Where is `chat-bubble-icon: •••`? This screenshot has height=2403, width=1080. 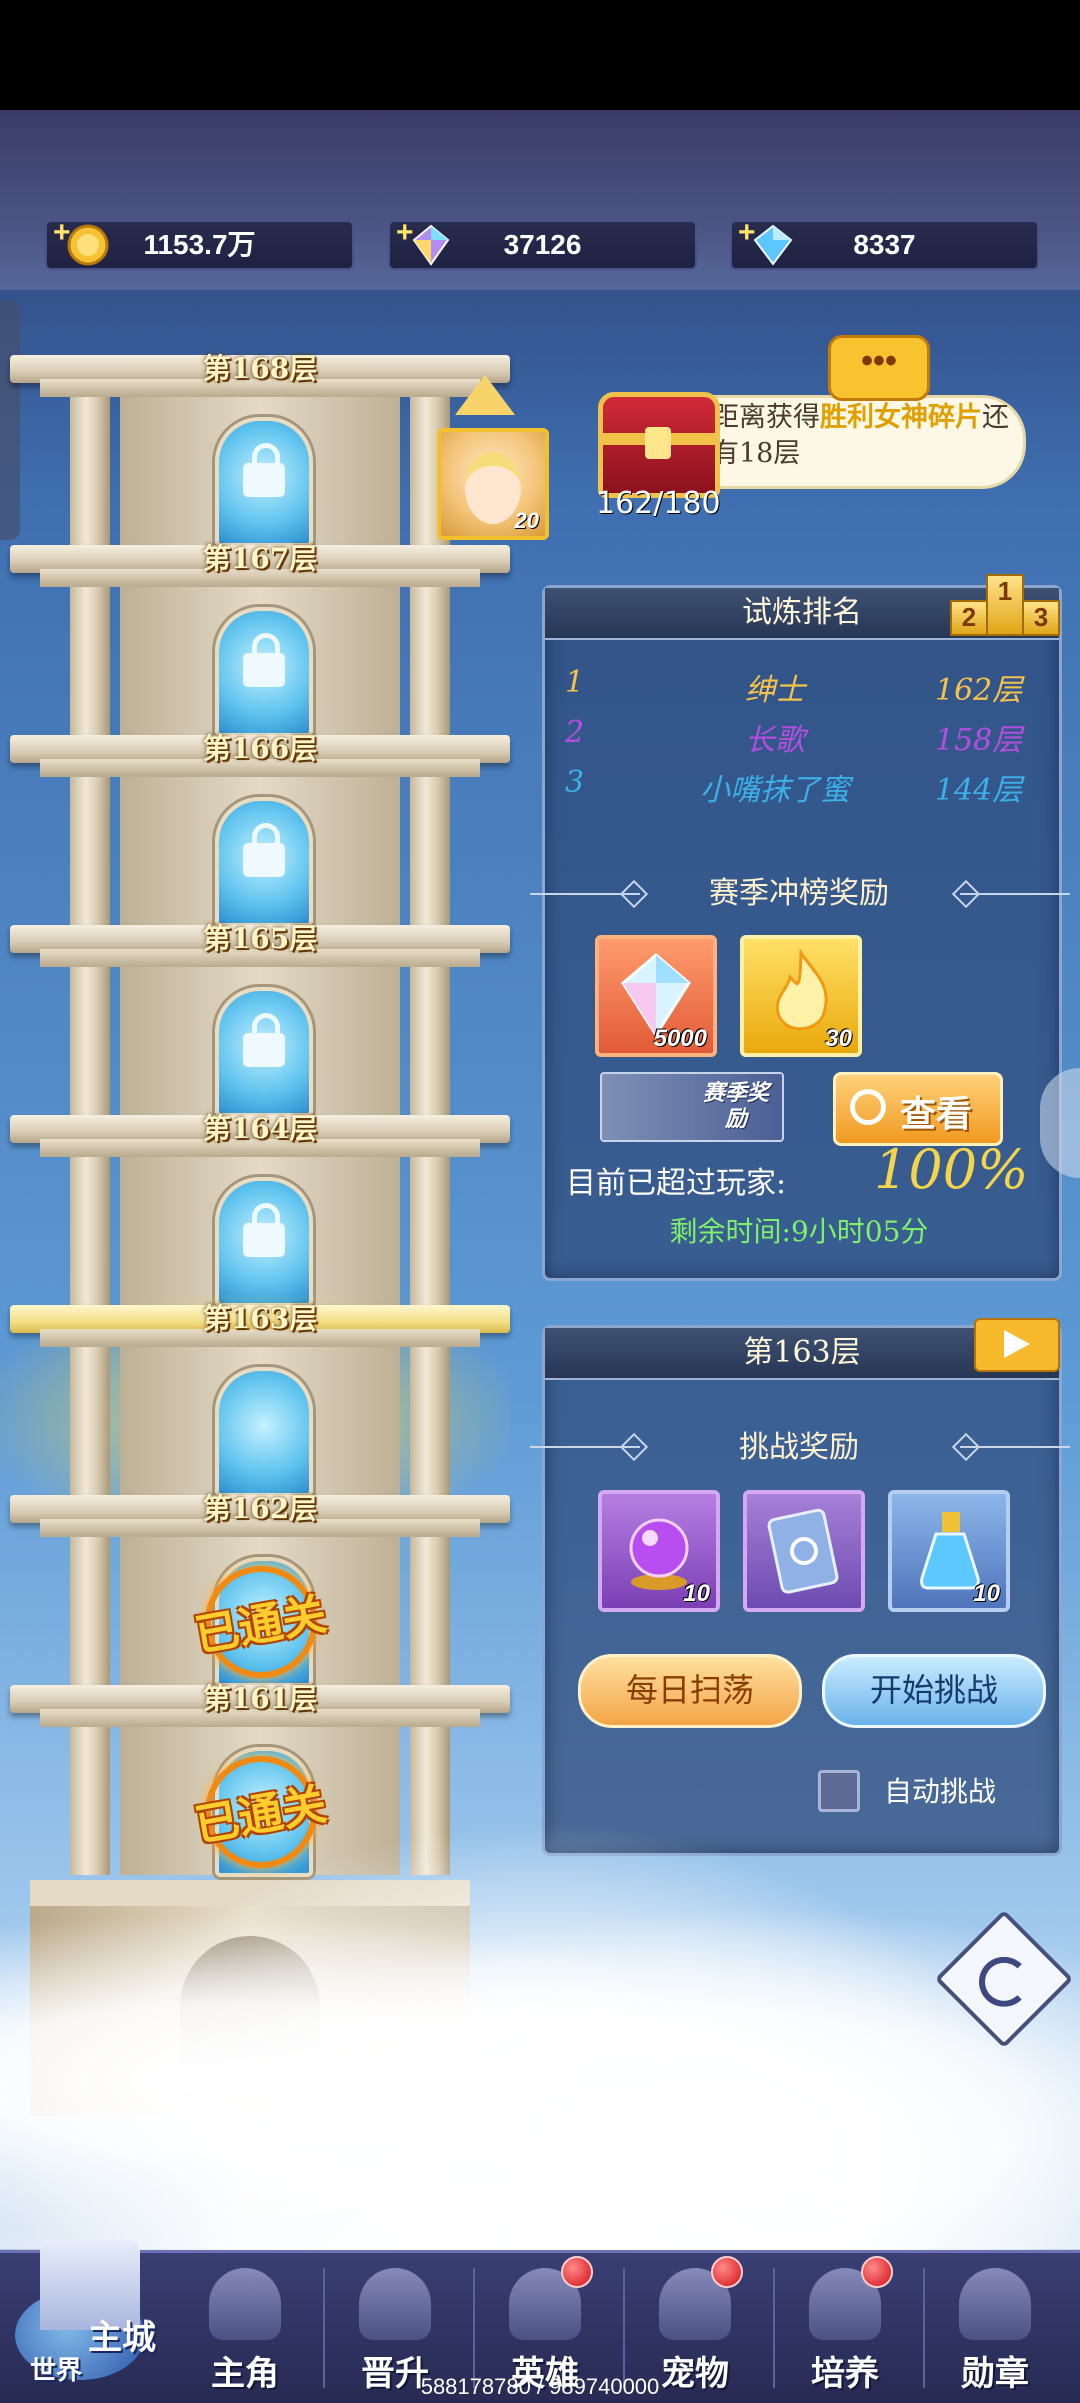
chat-bubble-icon: ••• is located at coordinates (879, 368).